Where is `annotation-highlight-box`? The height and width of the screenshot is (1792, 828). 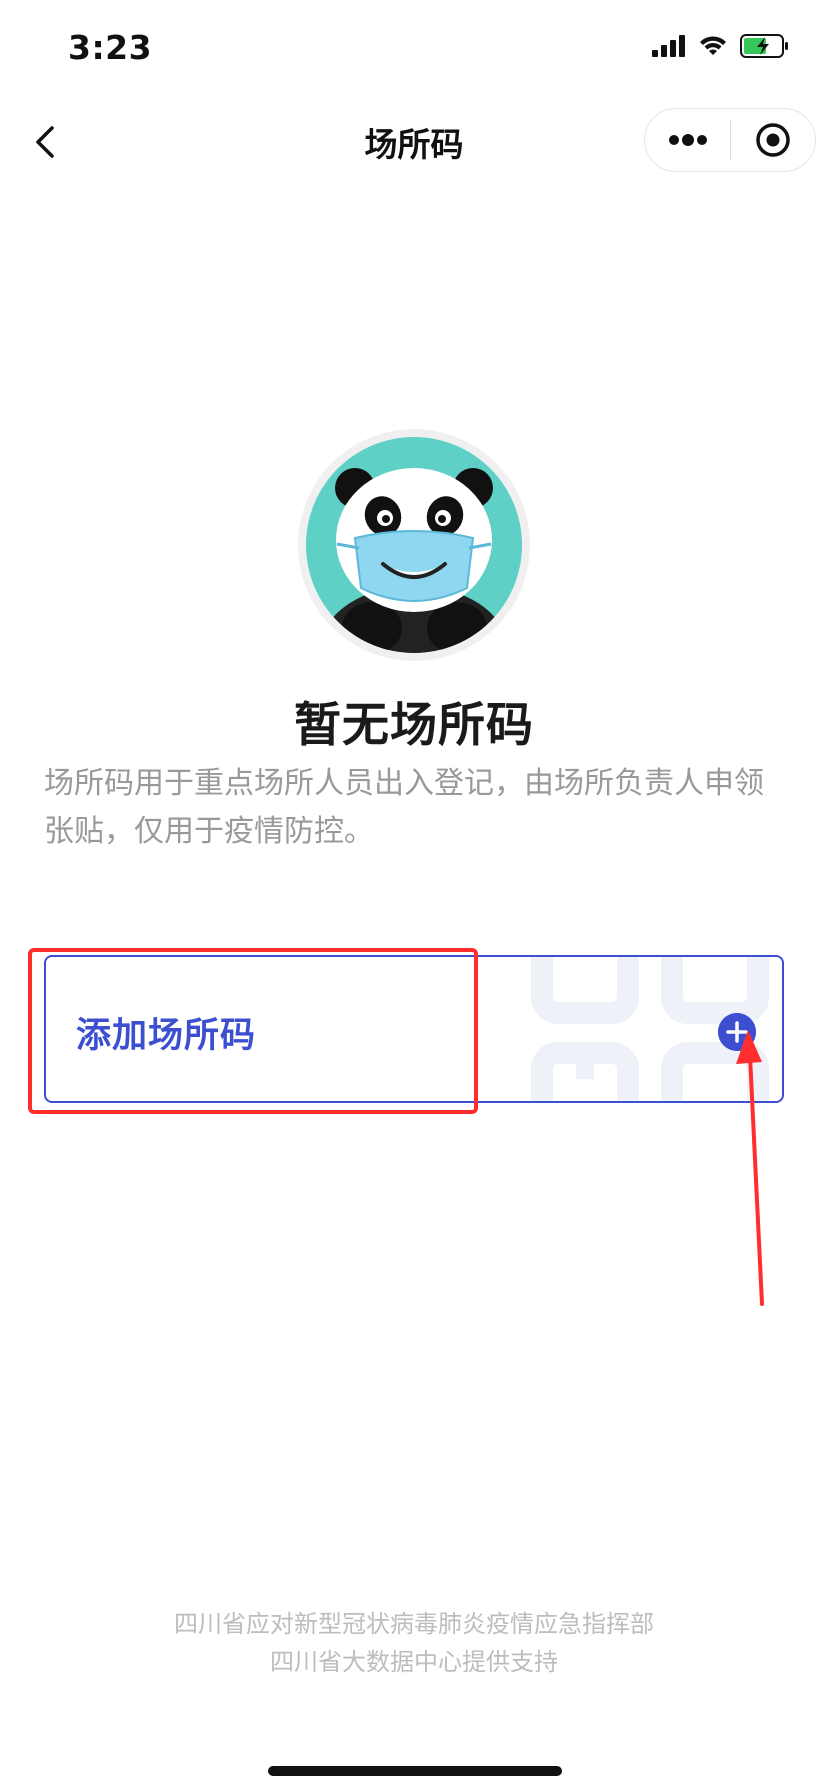
annotation-highlight-box is located at coordinates (253, 1031).